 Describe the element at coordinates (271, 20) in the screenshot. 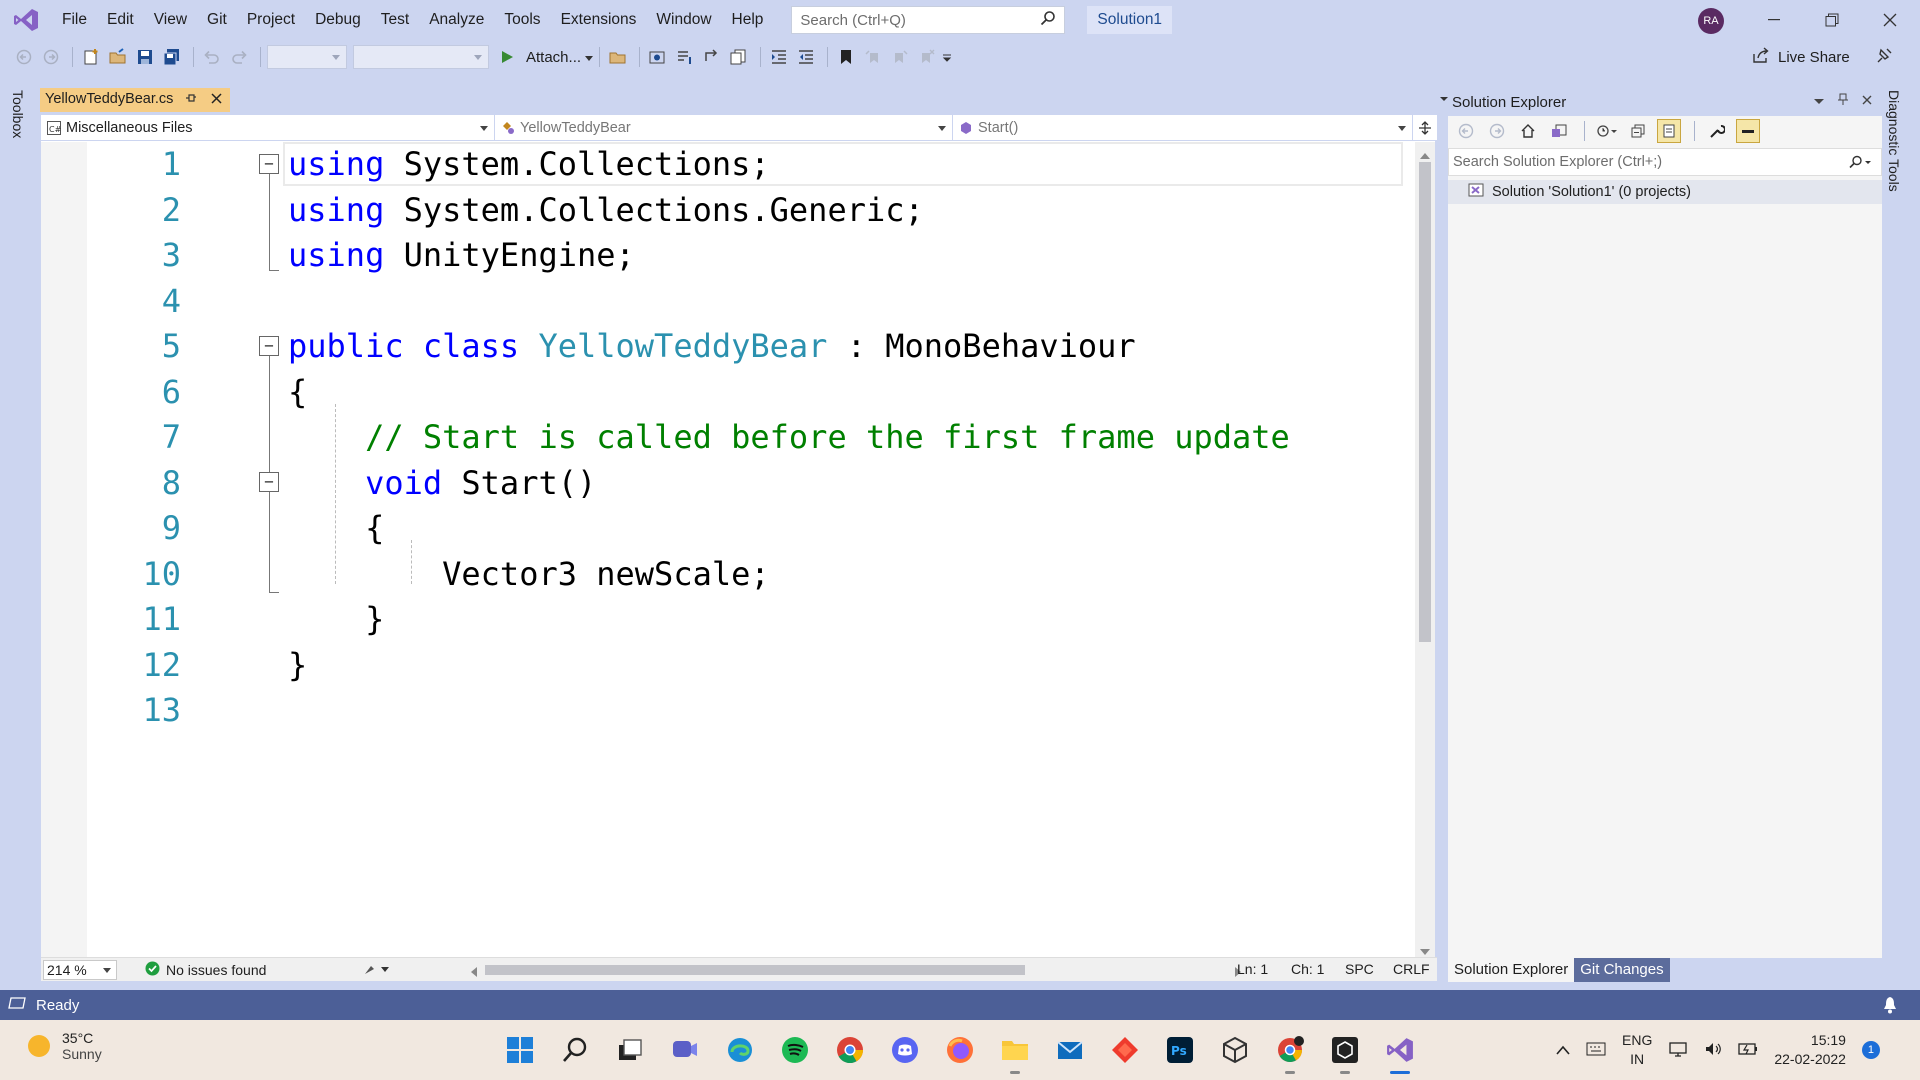

I see `menu-project: Project` at that location.